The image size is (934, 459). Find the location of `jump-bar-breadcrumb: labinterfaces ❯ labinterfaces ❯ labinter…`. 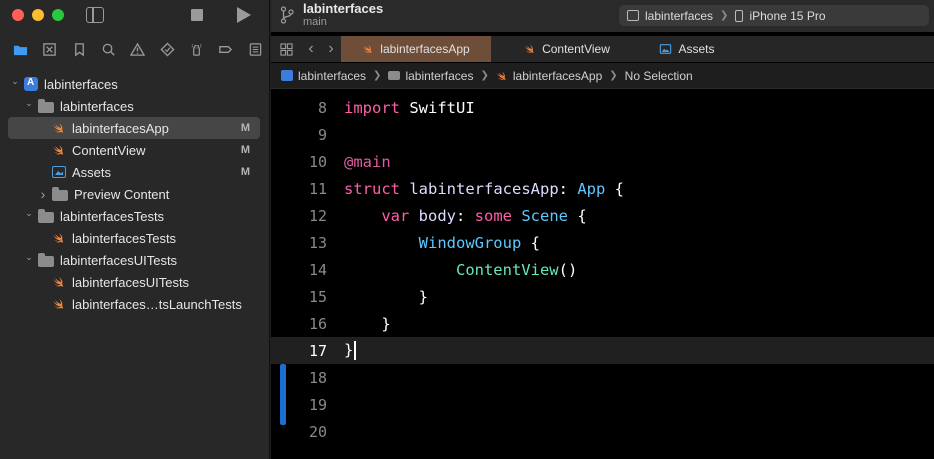

jump-bar-breadcrumb: labinterfaces ❯ labinterfaces ❯ labinter… is located at coordinates (602, 76).